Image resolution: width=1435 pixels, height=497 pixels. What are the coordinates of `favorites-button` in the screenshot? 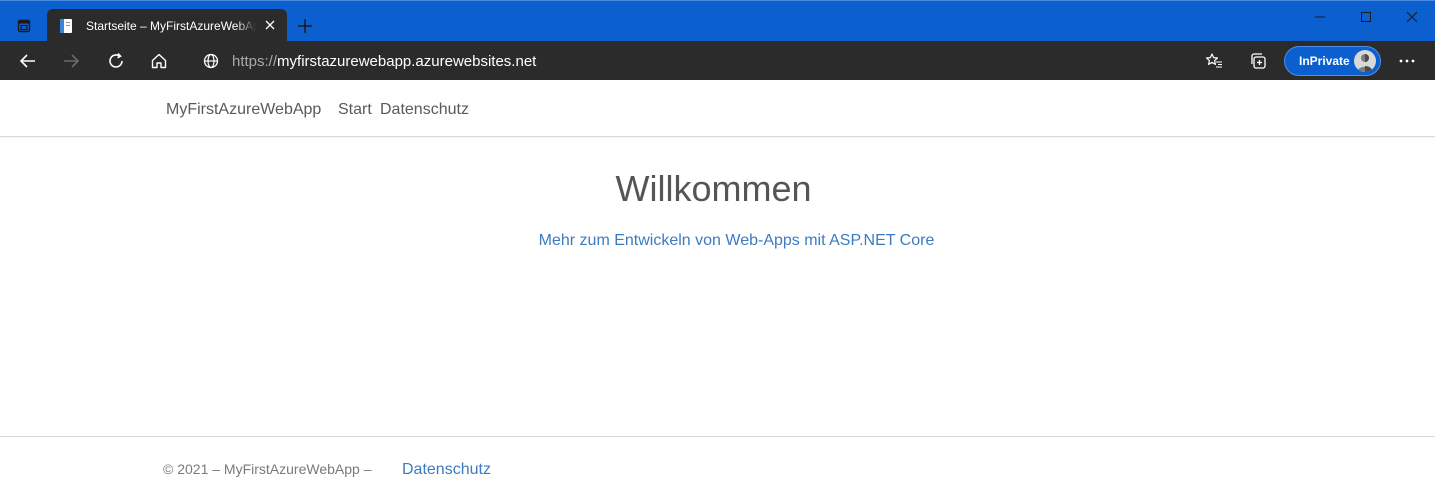 It's located at (1214, 61).